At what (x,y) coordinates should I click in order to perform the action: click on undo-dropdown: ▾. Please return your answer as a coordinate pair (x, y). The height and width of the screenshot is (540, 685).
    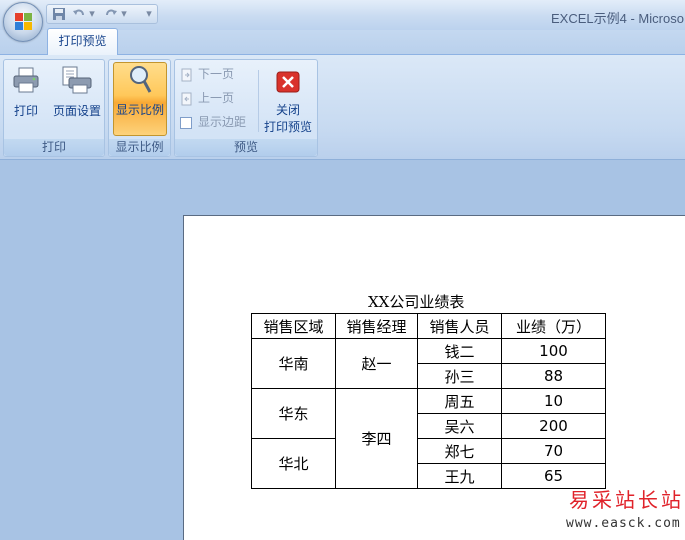
    Looking at the image, I should click on (92, 14).